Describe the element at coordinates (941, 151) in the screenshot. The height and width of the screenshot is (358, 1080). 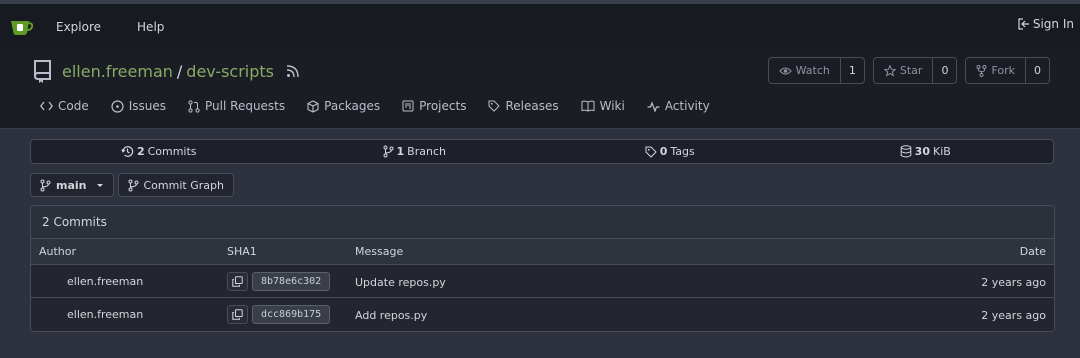
I see `size-unit: KiB` at that location.